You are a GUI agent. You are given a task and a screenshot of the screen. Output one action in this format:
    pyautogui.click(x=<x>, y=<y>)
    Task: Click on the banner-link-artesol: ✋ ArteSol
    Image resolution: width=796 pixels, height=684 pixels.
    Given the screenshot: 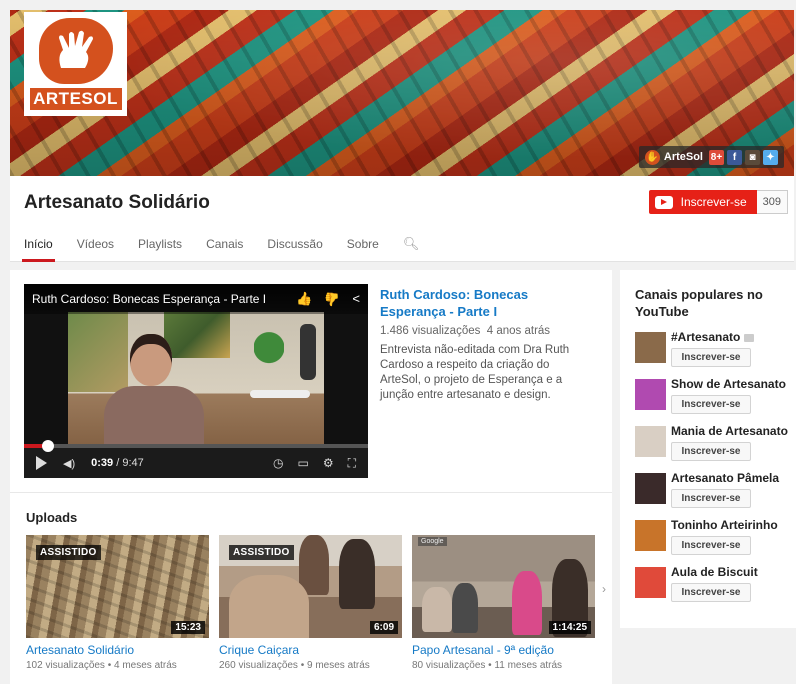 What is the action you would take?
    pyautogui.click(x=673, y=157)
    